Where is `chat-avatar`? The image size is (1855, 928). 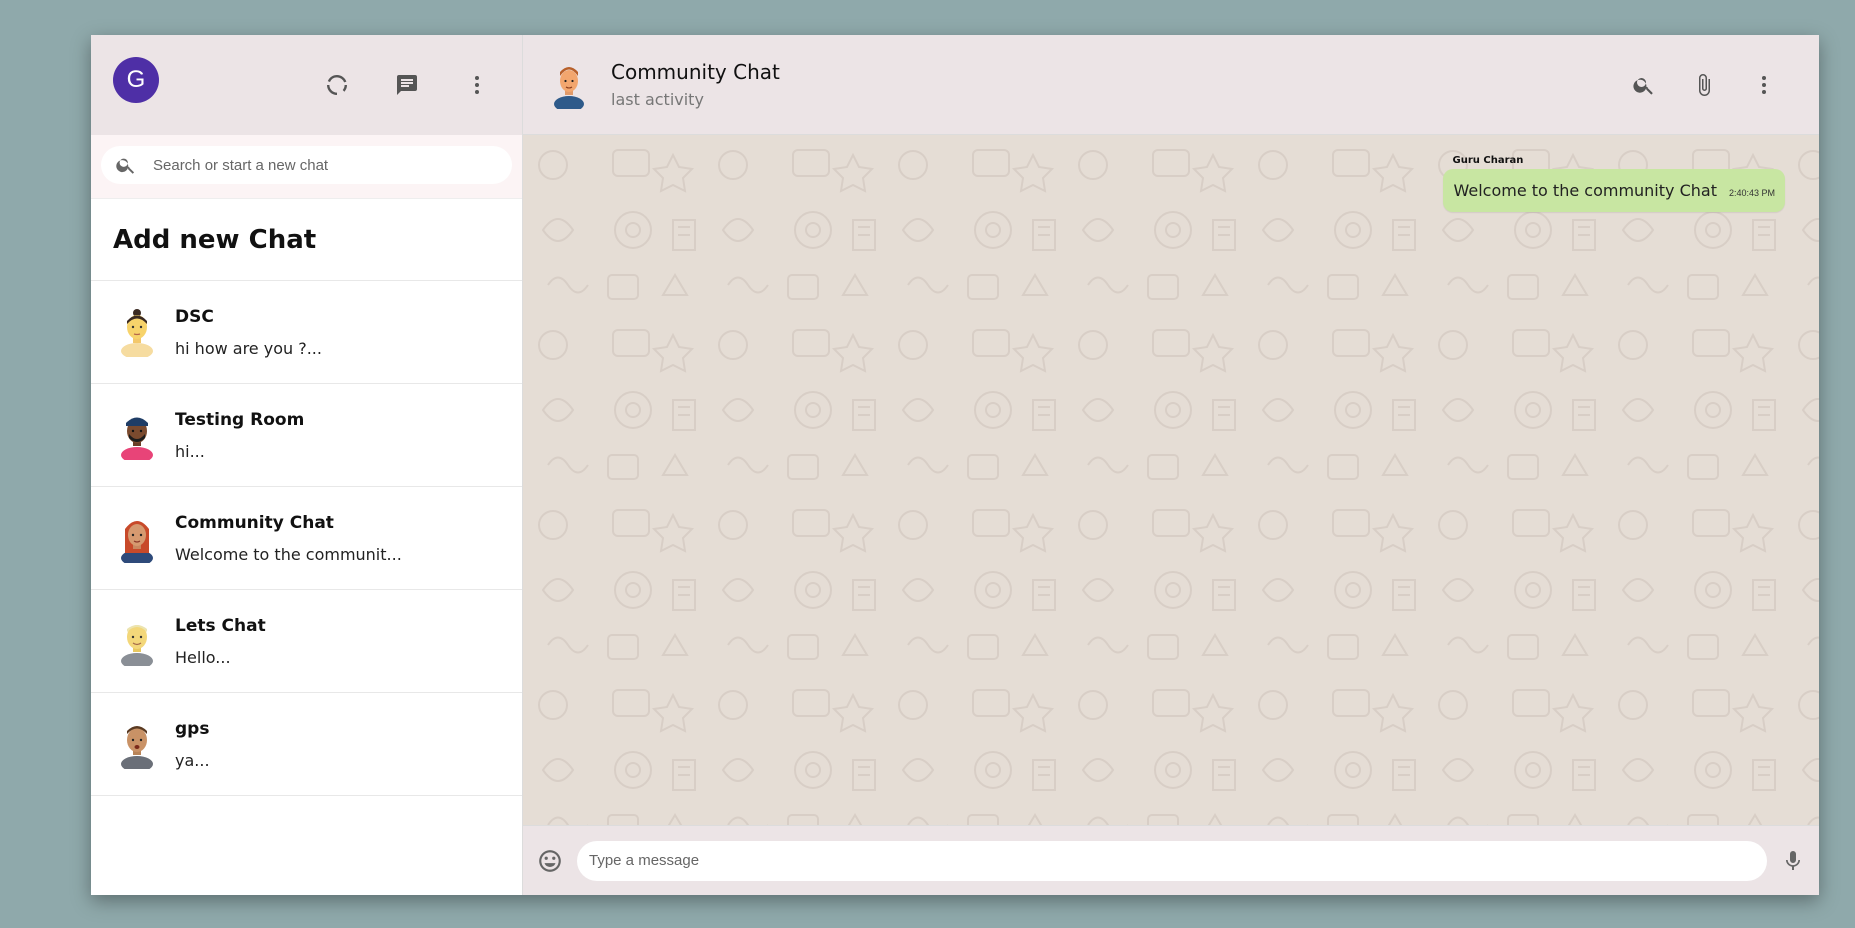 chat-avatar is located at coordinates (569, 85).